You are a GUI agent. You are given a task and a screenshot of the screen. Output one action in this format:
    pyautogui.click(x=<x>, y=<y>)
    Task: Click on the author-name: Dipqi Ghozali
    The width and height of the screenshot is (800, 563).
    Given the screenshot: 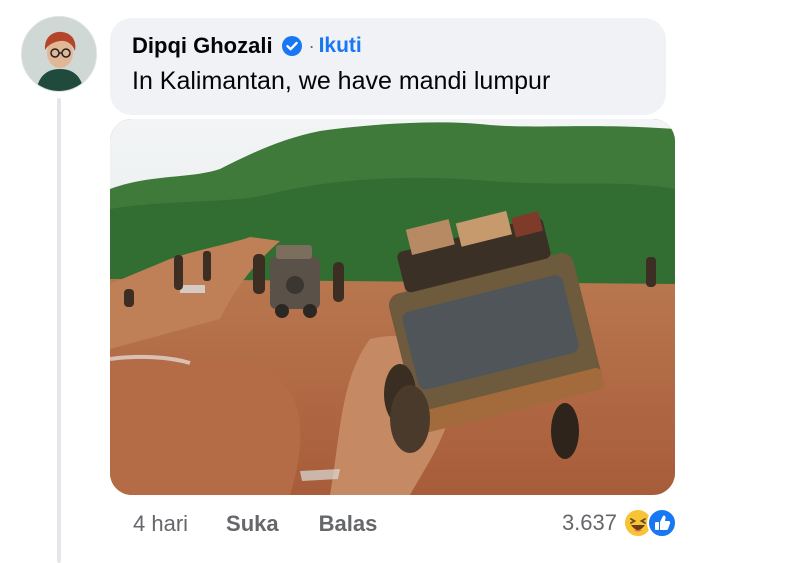 What is the action you would take?
    pyautogui.click(x=202, y=46)
    